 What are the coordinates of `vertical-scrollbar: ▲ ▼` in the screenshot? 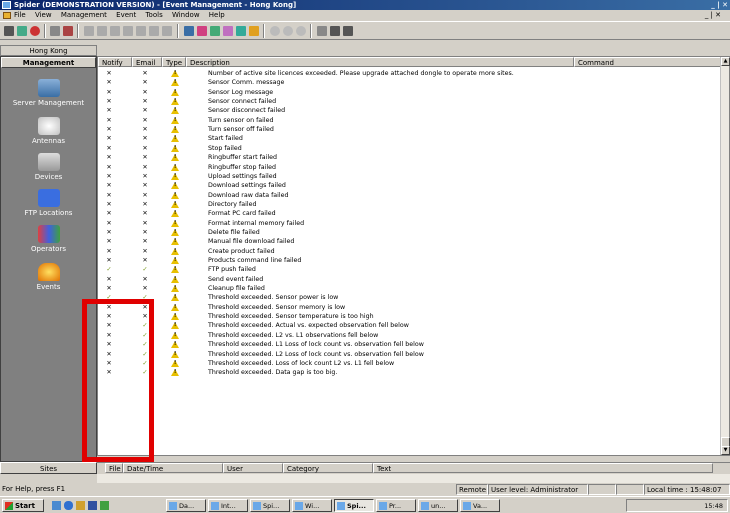 It's located at (725, 256).